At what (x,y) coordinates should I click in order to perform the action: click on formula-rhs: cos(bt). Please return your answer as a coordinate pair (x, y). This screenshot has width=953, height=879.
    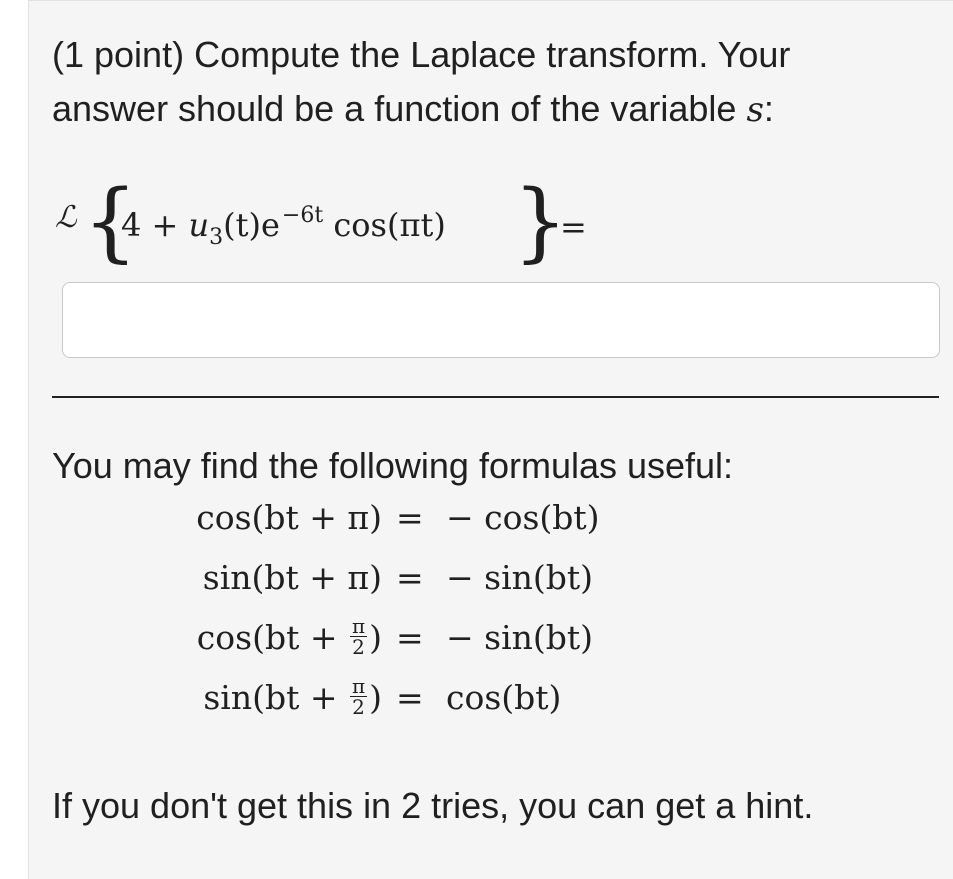
    Looking at the image, I should click on (504, 697).